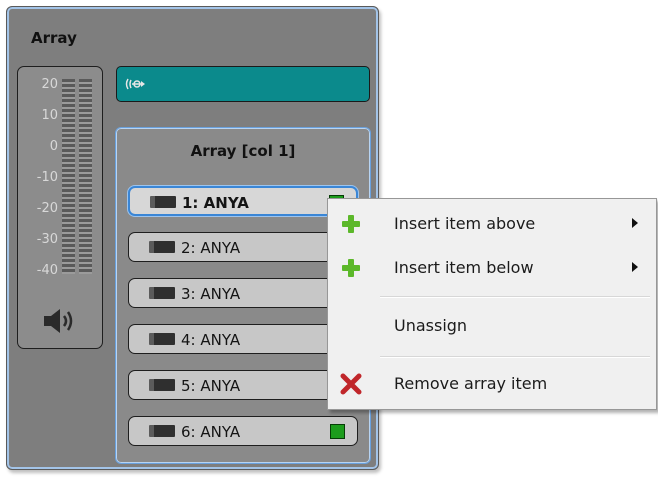 This screenshot has height=481, width=658. What do you see at coordinates (464, 267) in the screenshot?
I see `menu-item-label: Insert item below` at bounding box center [464, 267].